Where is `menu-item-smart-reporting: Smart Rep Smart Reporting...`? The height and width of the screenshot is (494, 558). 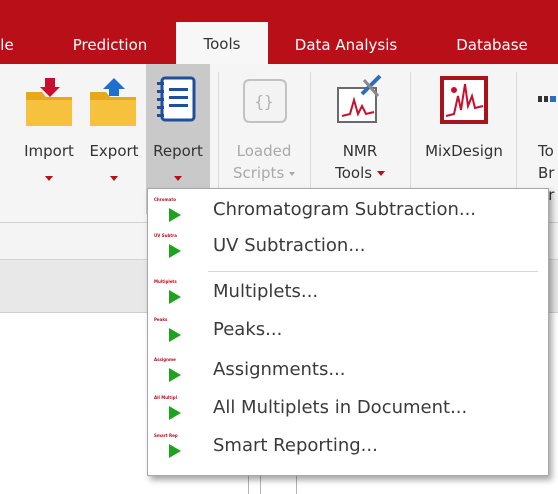 menu-item-smart-reporting: Smart Rep Smart Reporting... is located at coordinates (348, 449).